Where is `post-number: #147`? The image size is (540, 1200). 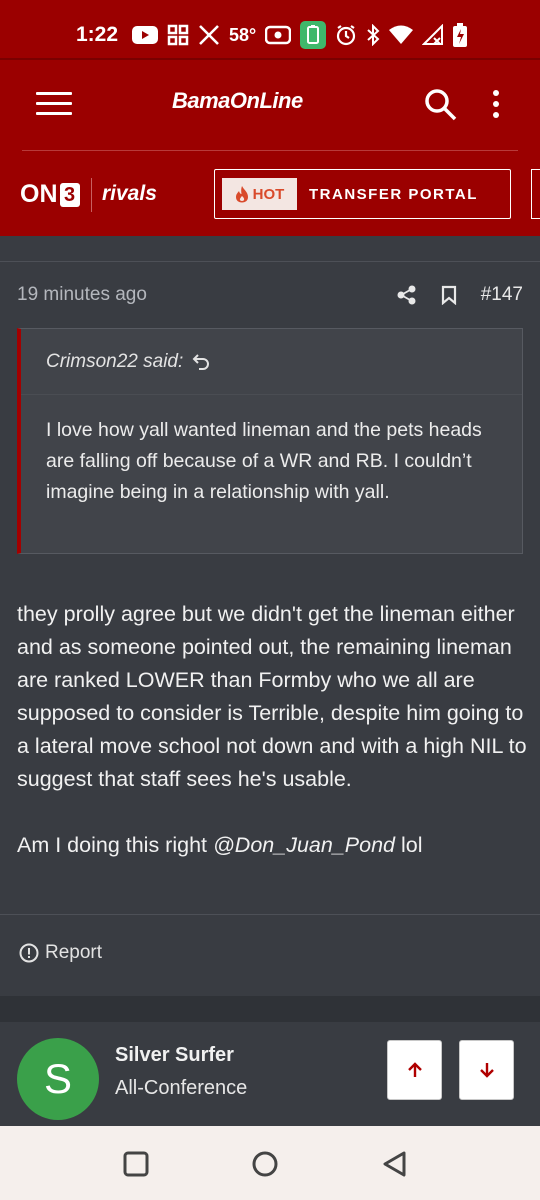 post-number: #147 is located at coordinates (502, 295).